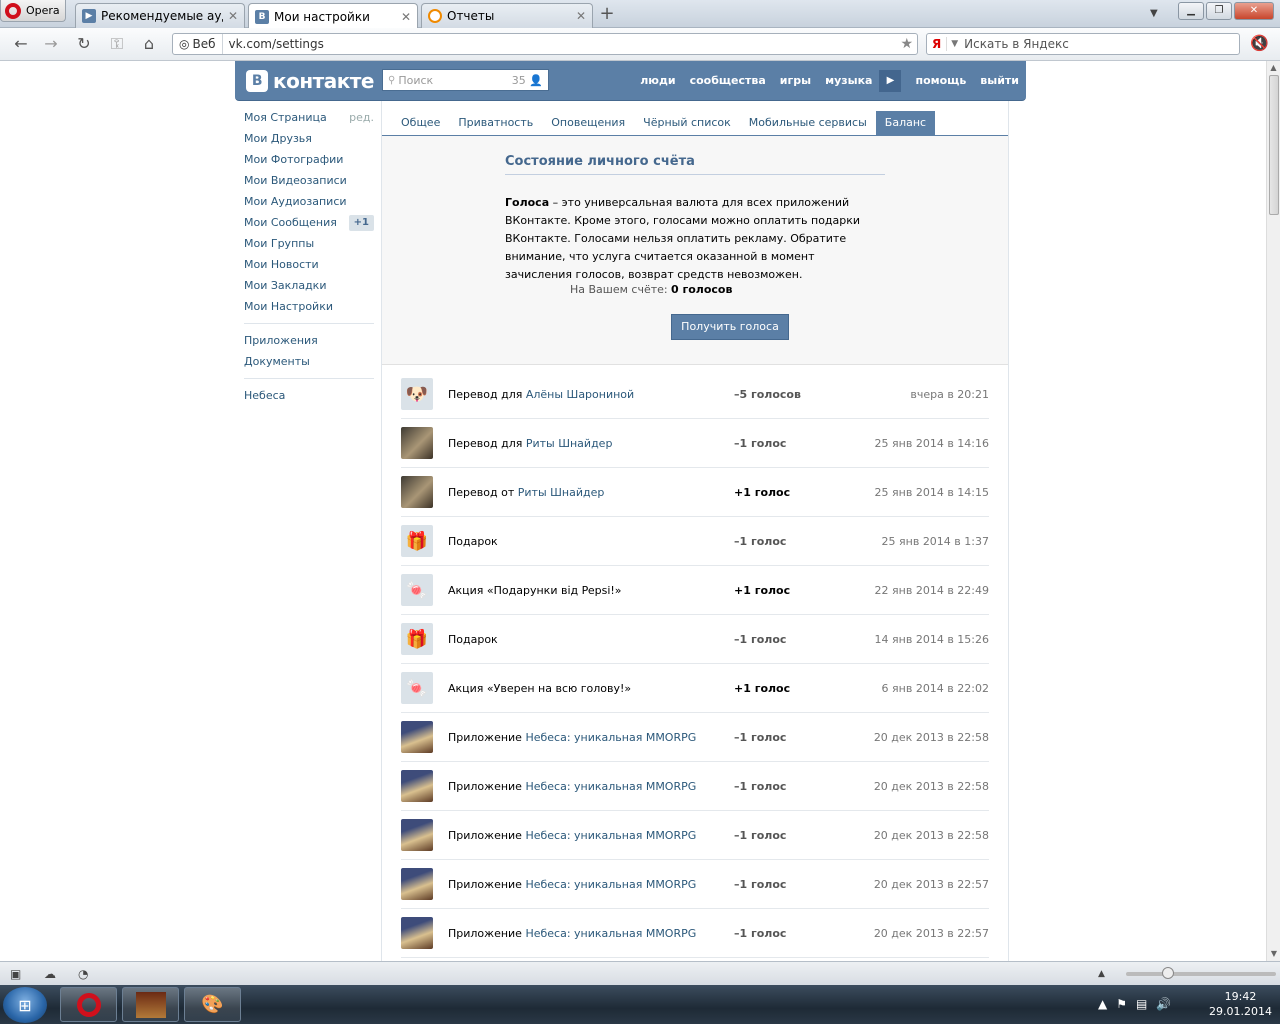  I want to click on left-menu-item: Мои Закладки, so click(309, 285).